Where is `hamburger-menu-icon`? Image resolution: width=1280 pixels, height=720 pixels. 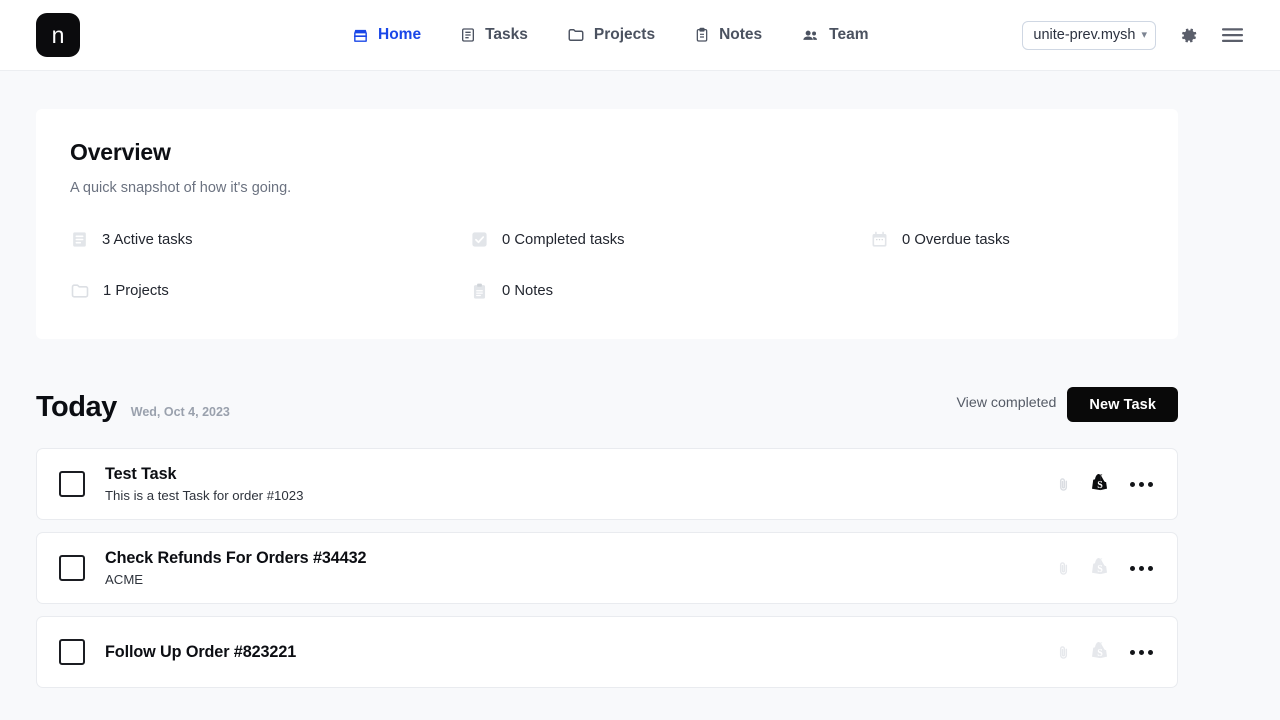
hamburger-menu-icon is located at coordinates (1232, 35).